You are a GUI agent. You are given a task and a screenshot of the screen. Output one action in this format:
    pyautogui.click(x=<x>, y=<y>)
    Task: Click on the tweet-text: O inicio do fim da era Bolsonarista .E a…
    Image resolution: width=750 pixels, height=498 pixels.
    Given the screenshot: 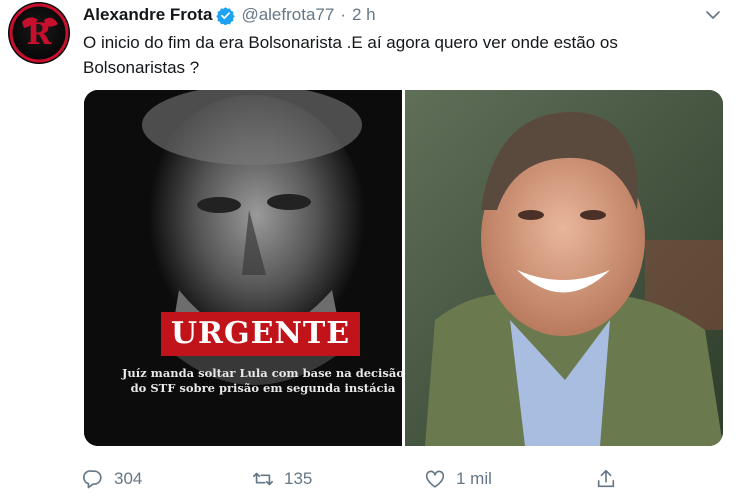 What is the action you would take?
    pyautogui.click(x=350, y=55)
    